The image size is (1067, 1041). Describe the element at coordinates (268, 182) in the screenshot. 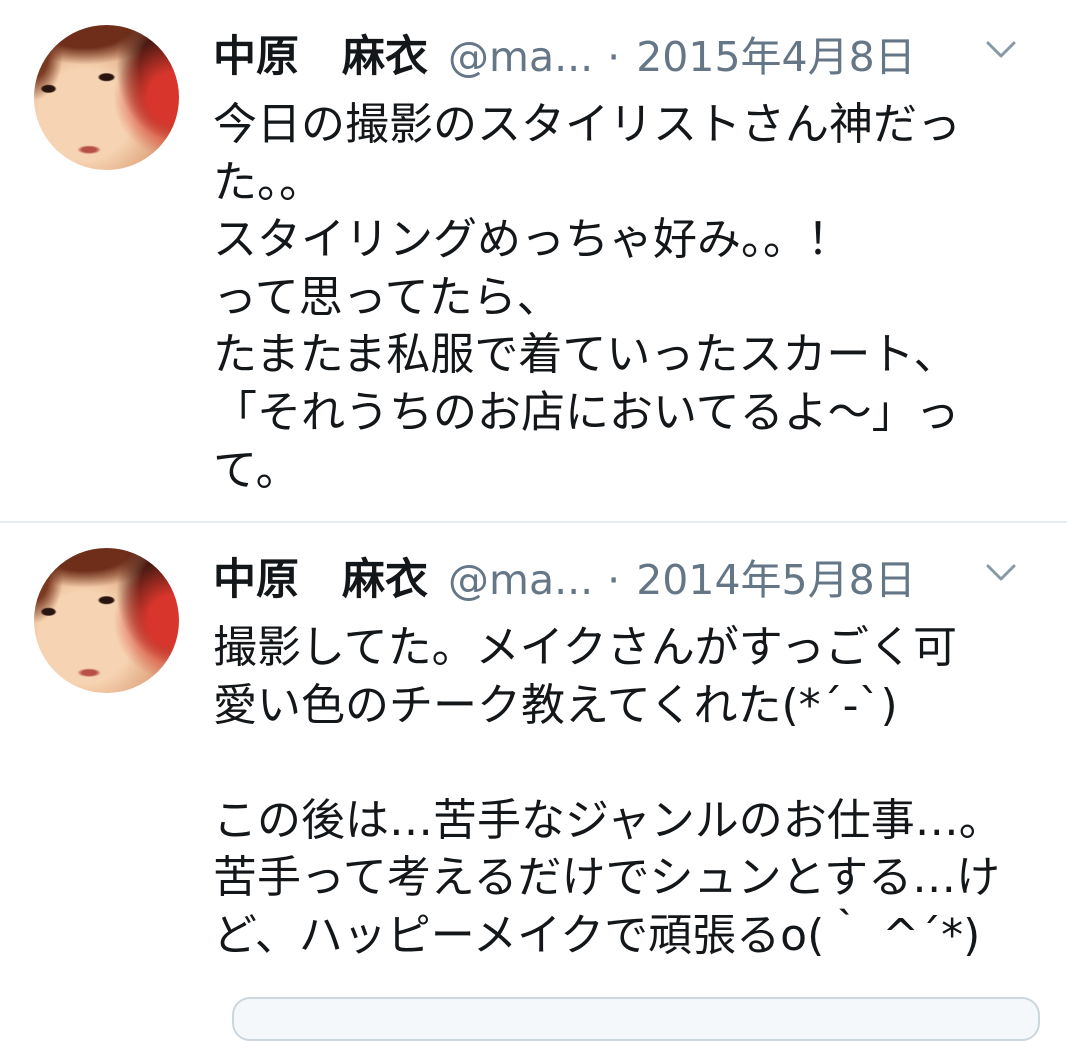

I see `tweet-text-line: た。。` at that location.